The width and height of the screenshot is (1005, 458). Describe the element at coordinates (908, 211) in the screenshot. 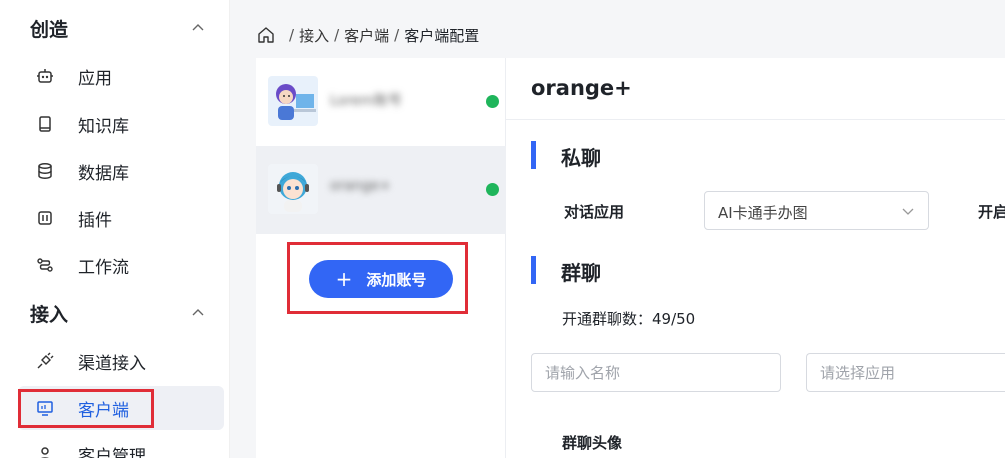

I see `chevron-down-icon` at that location.